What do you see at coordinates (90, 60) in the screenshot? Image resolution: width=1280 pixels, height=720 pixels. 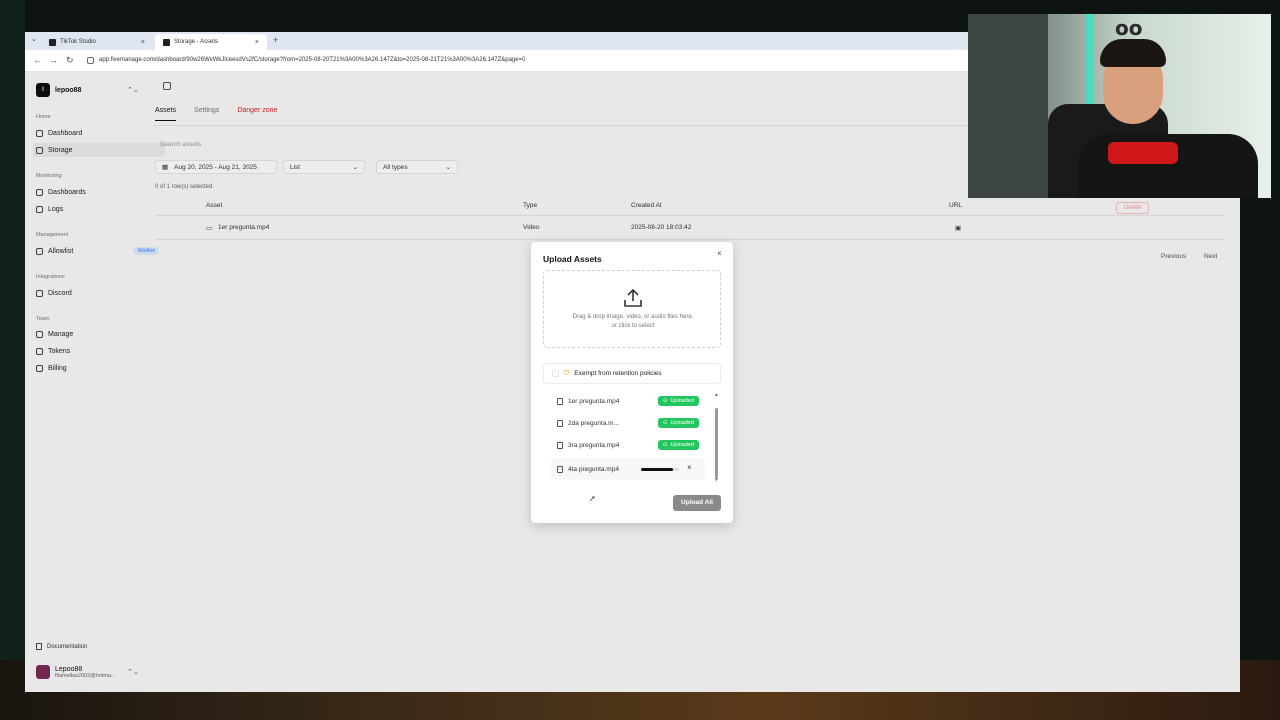 I see `site-info-icon` at bounding box center [90, 60].